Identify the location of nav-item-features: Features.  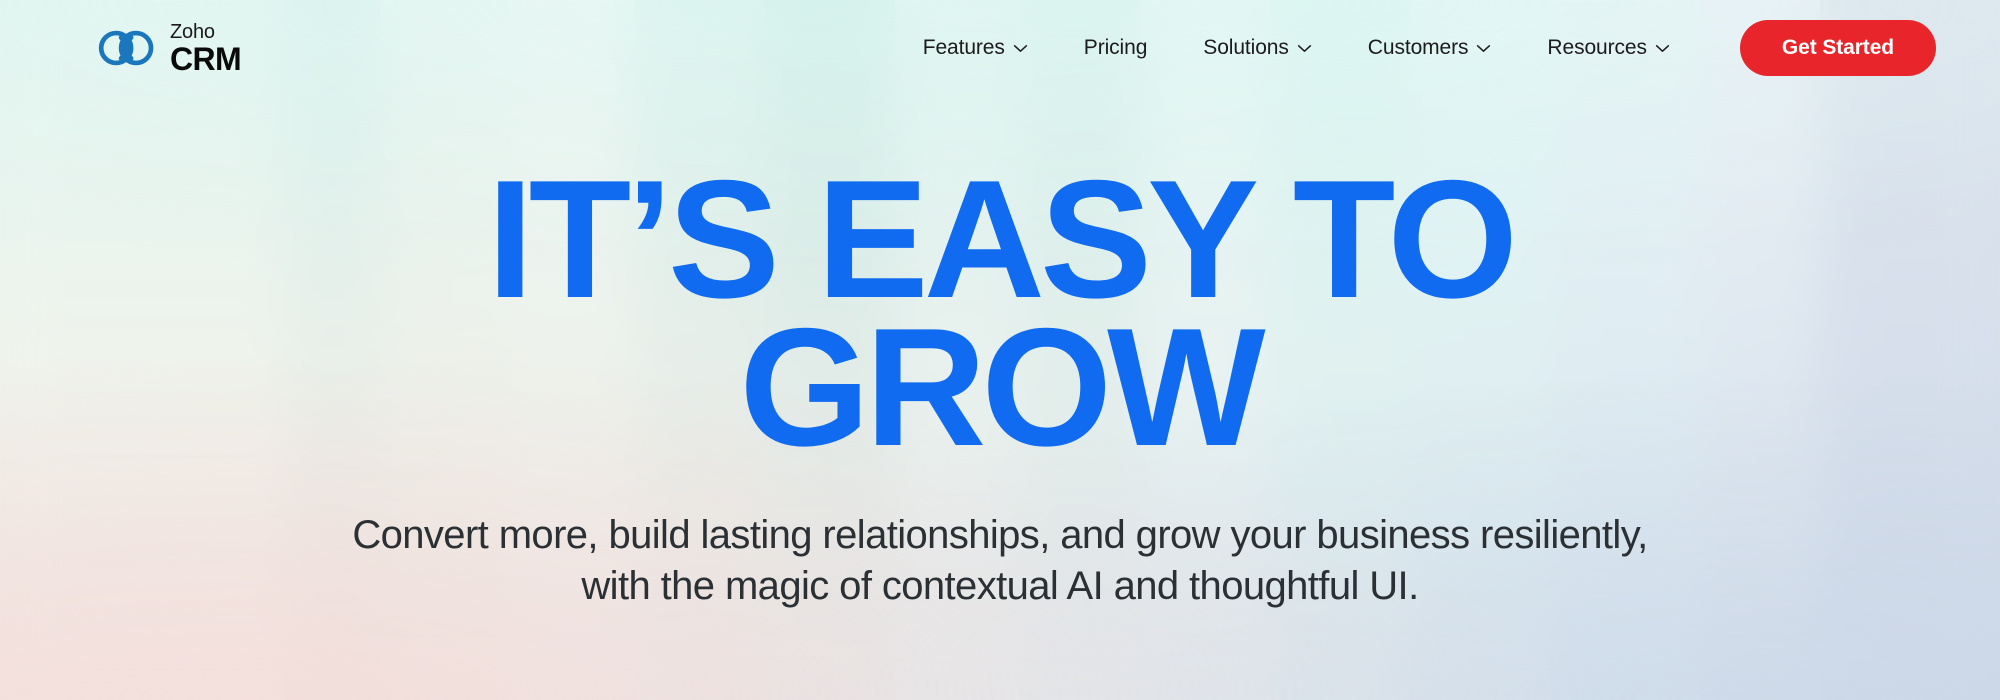
(975, 48).